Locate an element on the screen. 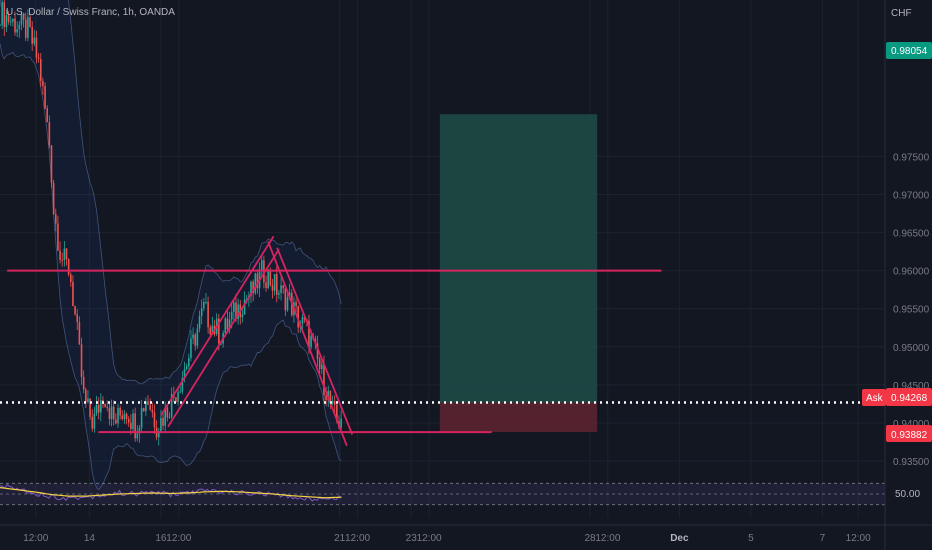  currency-label: CHF is located at coordinates (901, 13).